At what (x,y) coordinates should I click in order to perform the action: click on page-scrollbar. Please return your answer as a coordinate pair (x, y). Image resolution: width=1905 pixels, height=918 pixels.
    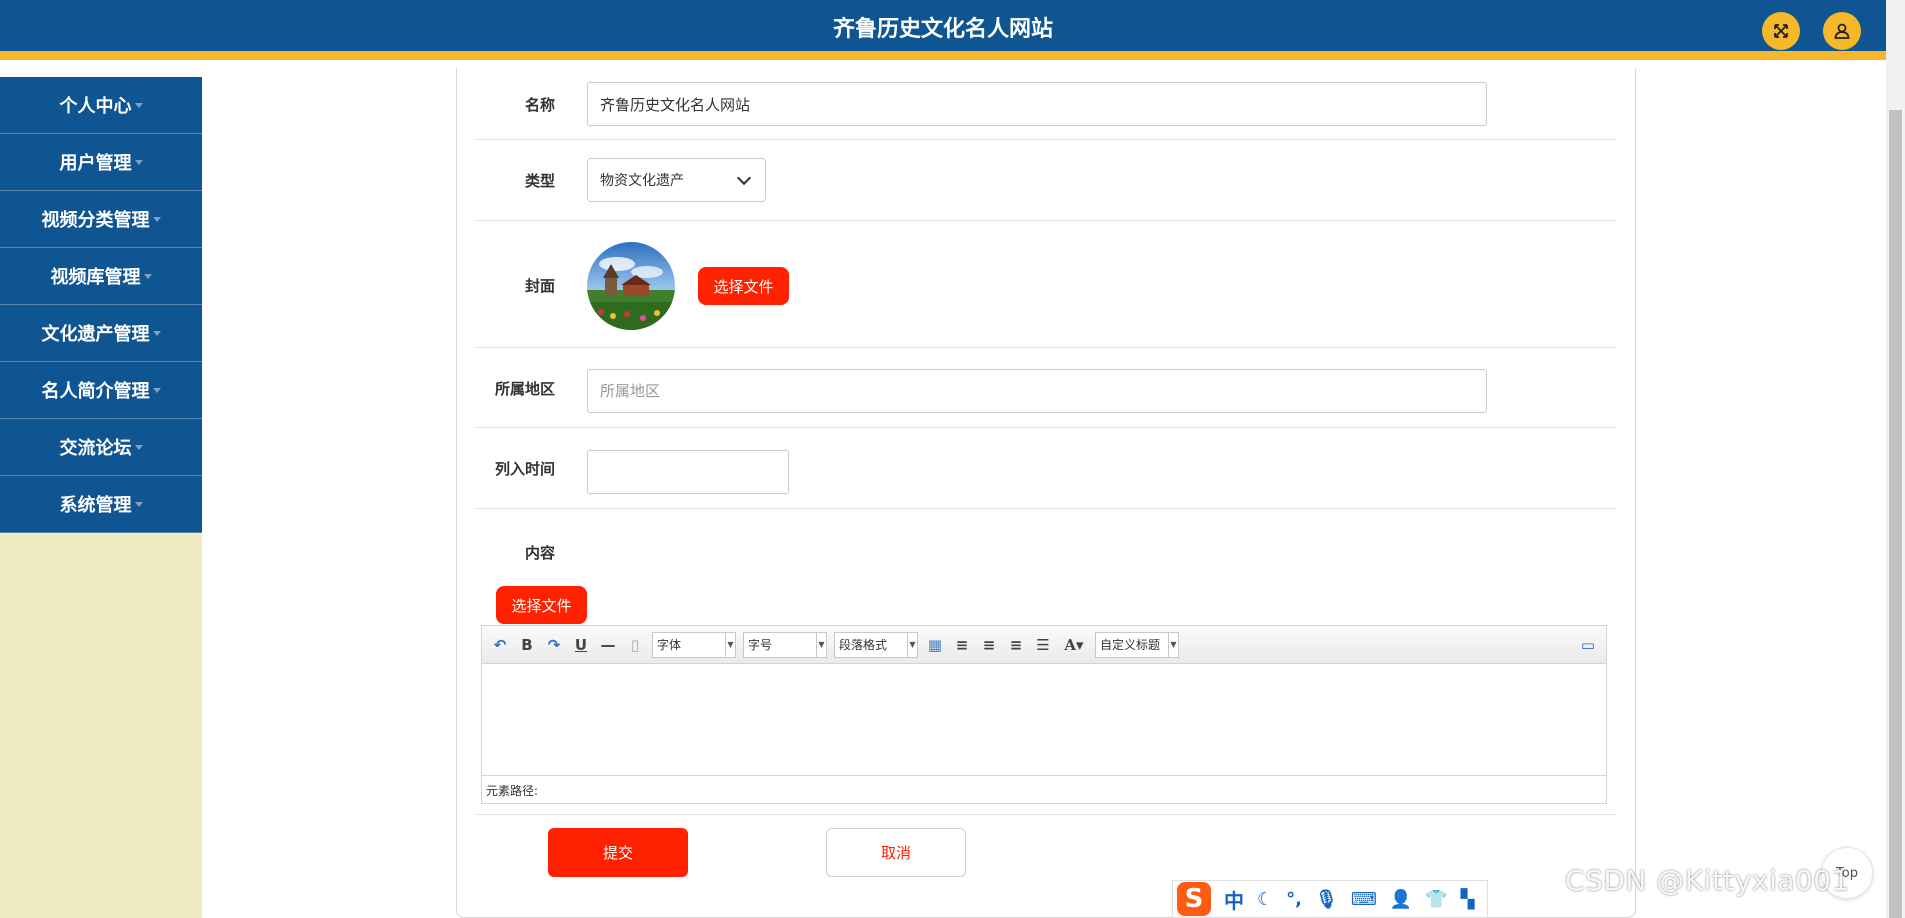
    Looking at the image, I should click on (1895, 459).